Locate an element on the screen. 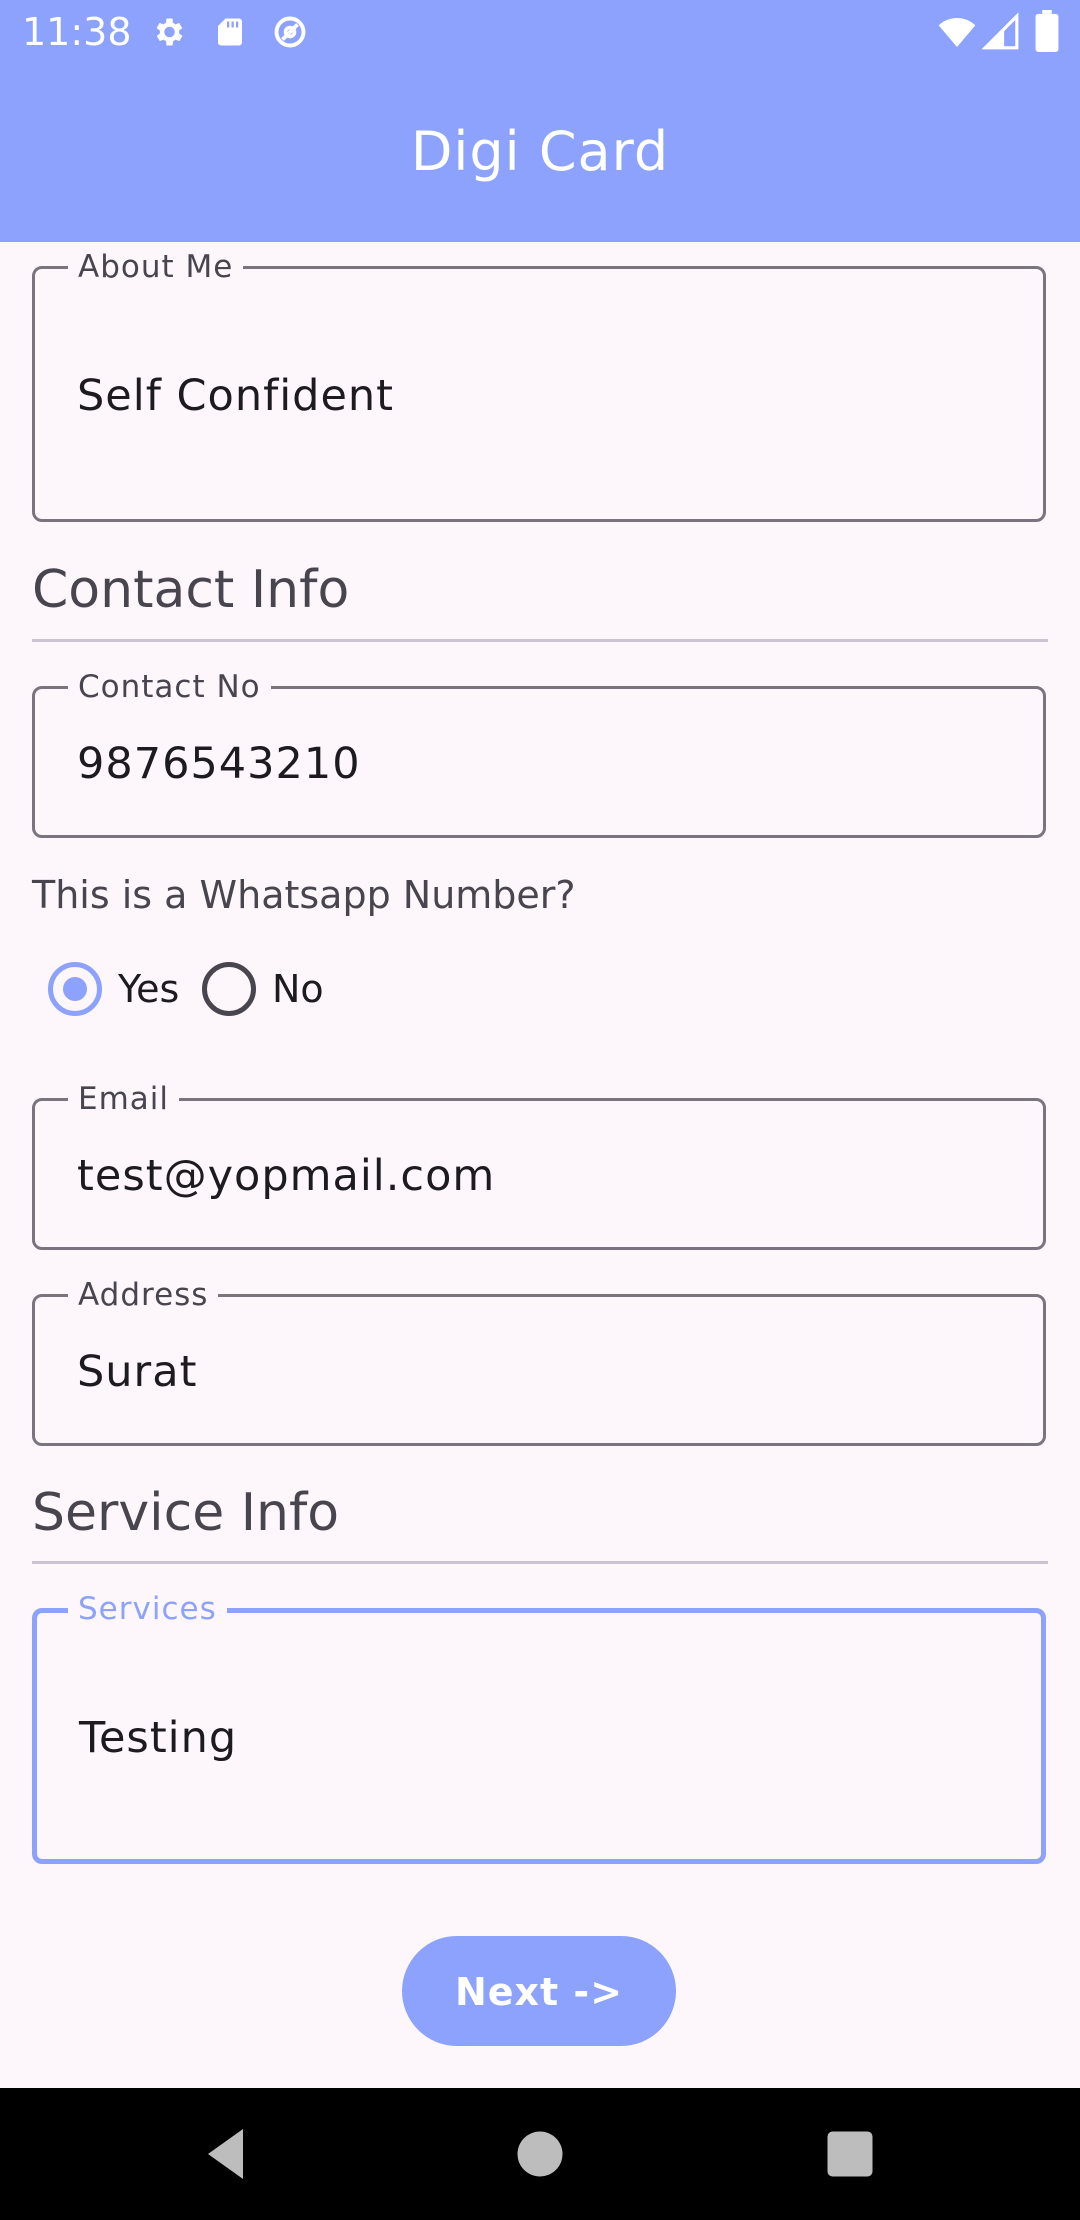 This screenshot has height=2220, width=1080. services-field: Services Testing is located at coordinates (539, 1726).